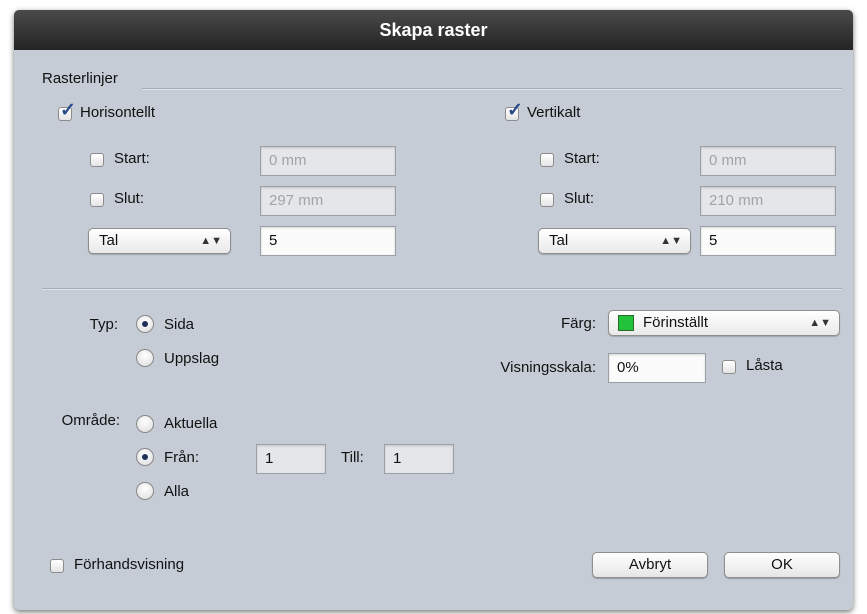  I want to click on vertical-start-label: Start:, so click(582, 158).